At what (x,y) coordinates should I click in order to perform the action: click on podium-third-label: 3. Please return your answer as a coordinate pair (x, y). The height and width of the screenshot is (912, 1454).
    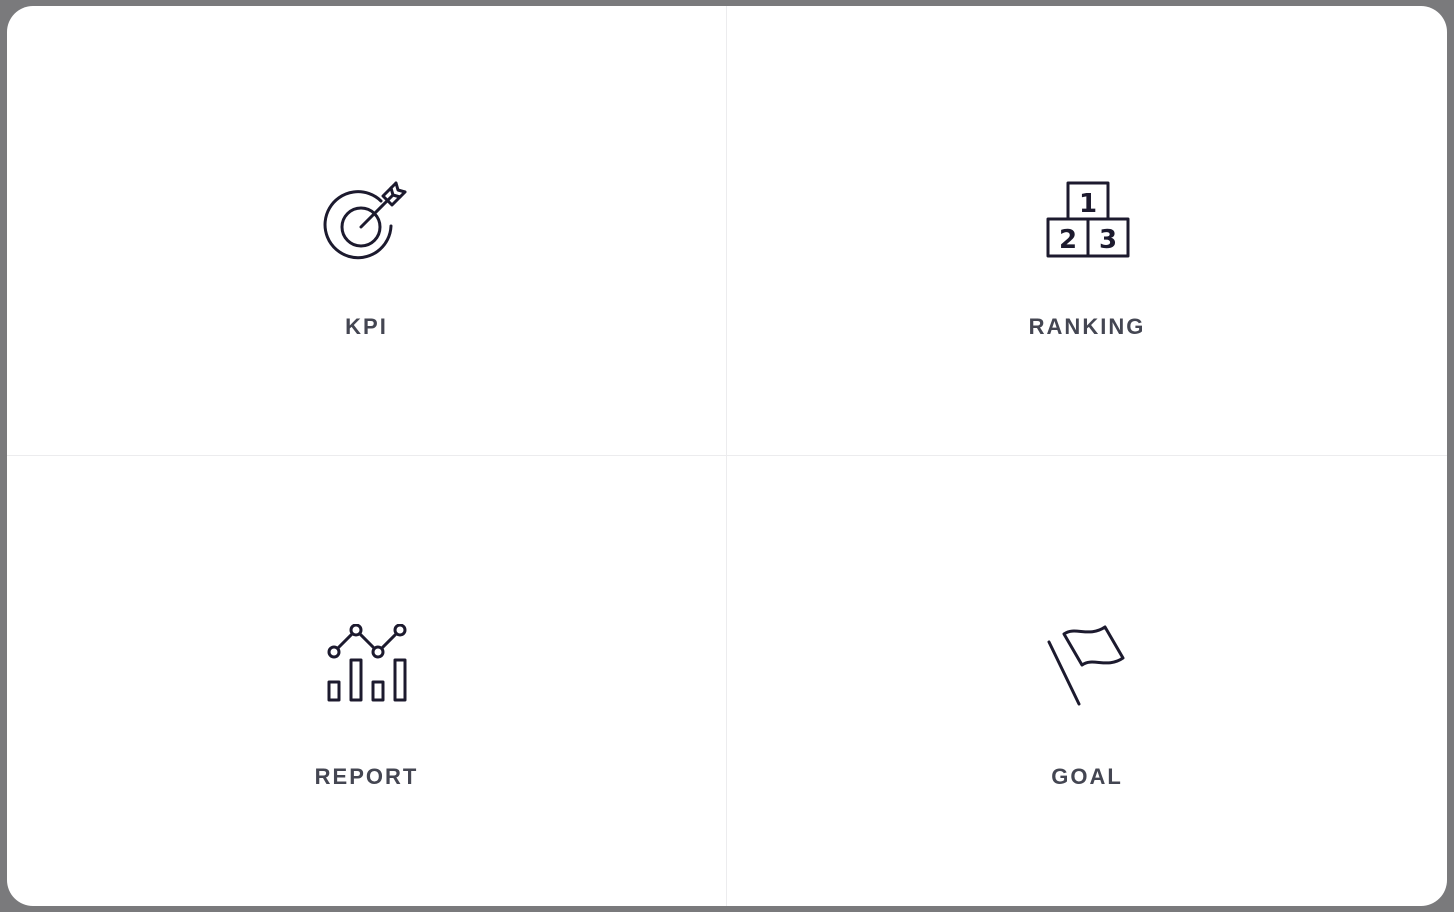
    Looking at the image, I should click on (1108, 240).